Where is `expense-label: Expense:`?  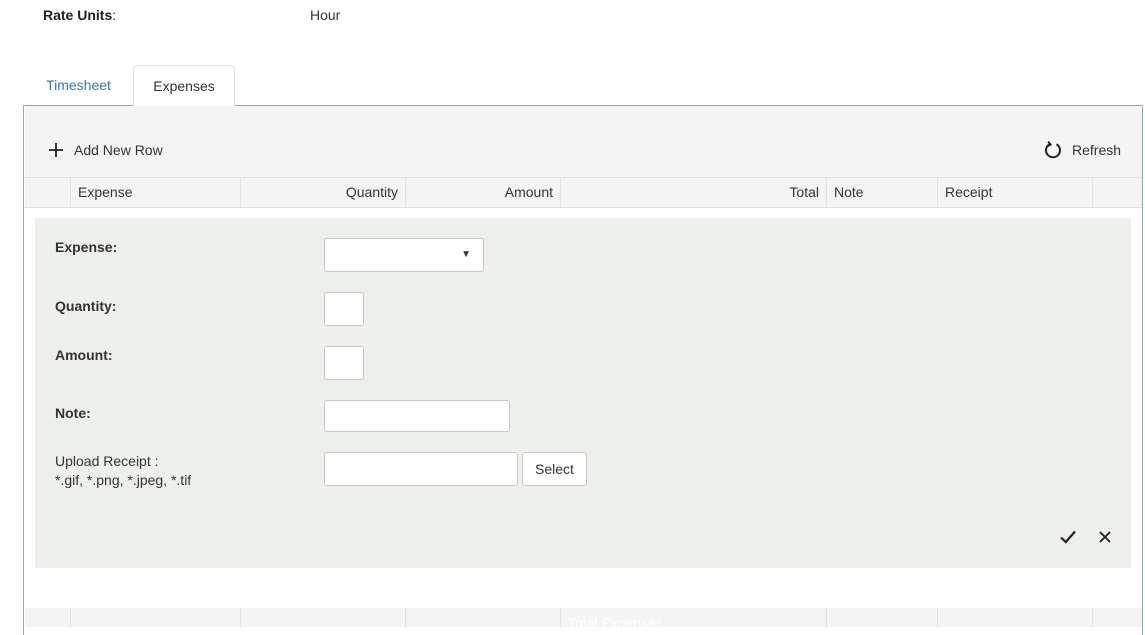 expense-label: Expense: is located at coordinates (86, 247).